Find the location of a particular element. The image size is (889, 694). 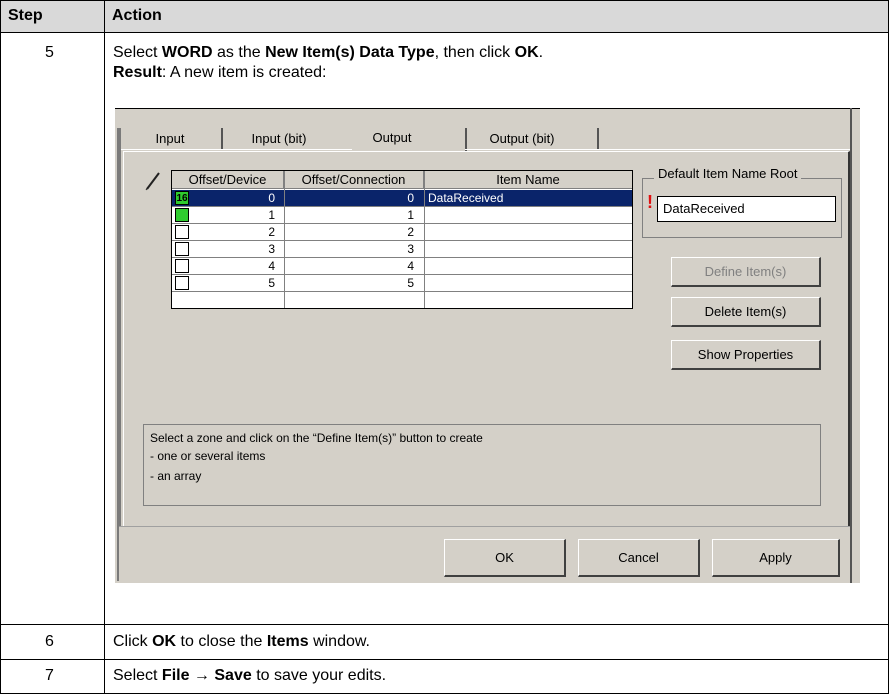

table-row: 16 0 0 DataReceived is located at coordinates (402, 198).